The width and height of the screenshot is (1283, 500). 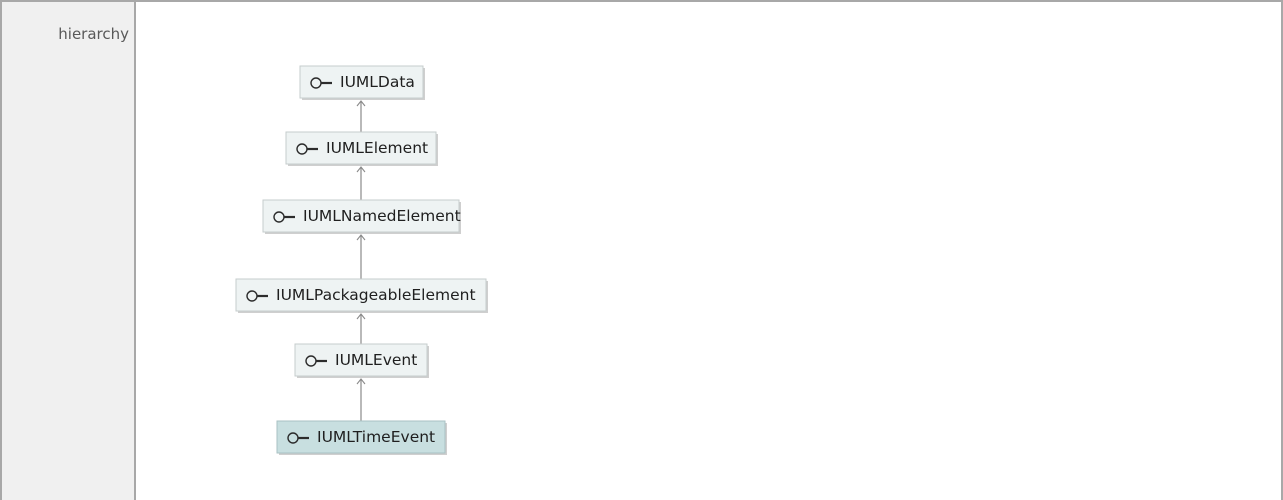 I want to click on hierarchy-node-iumldata: IUMLData, so click(x=362, y=82).